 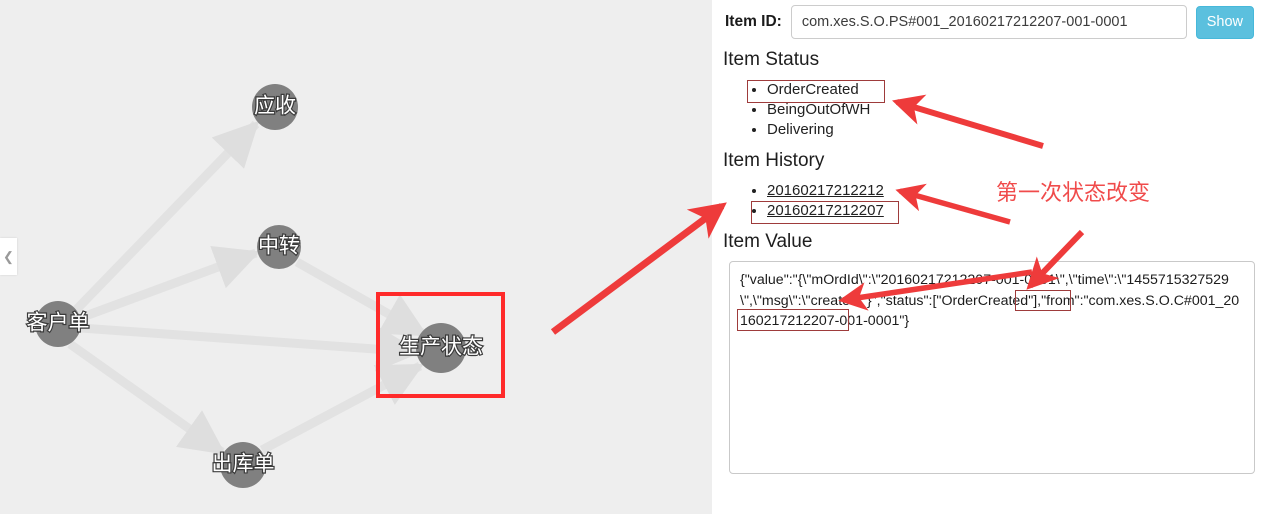 What do you see at coordinates (774, 160) in the screenshot?
I see `item-history-title: Item History` at bounding box center [774, 160].